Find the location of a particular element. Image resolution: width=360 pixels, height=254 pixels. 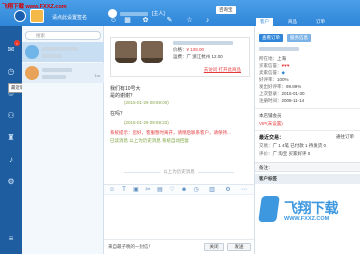

left-rail: ✉ • ◷ ☺ ⚇ ♜ ♪ ⚙ ≡ is located at coordinates (11, 140).